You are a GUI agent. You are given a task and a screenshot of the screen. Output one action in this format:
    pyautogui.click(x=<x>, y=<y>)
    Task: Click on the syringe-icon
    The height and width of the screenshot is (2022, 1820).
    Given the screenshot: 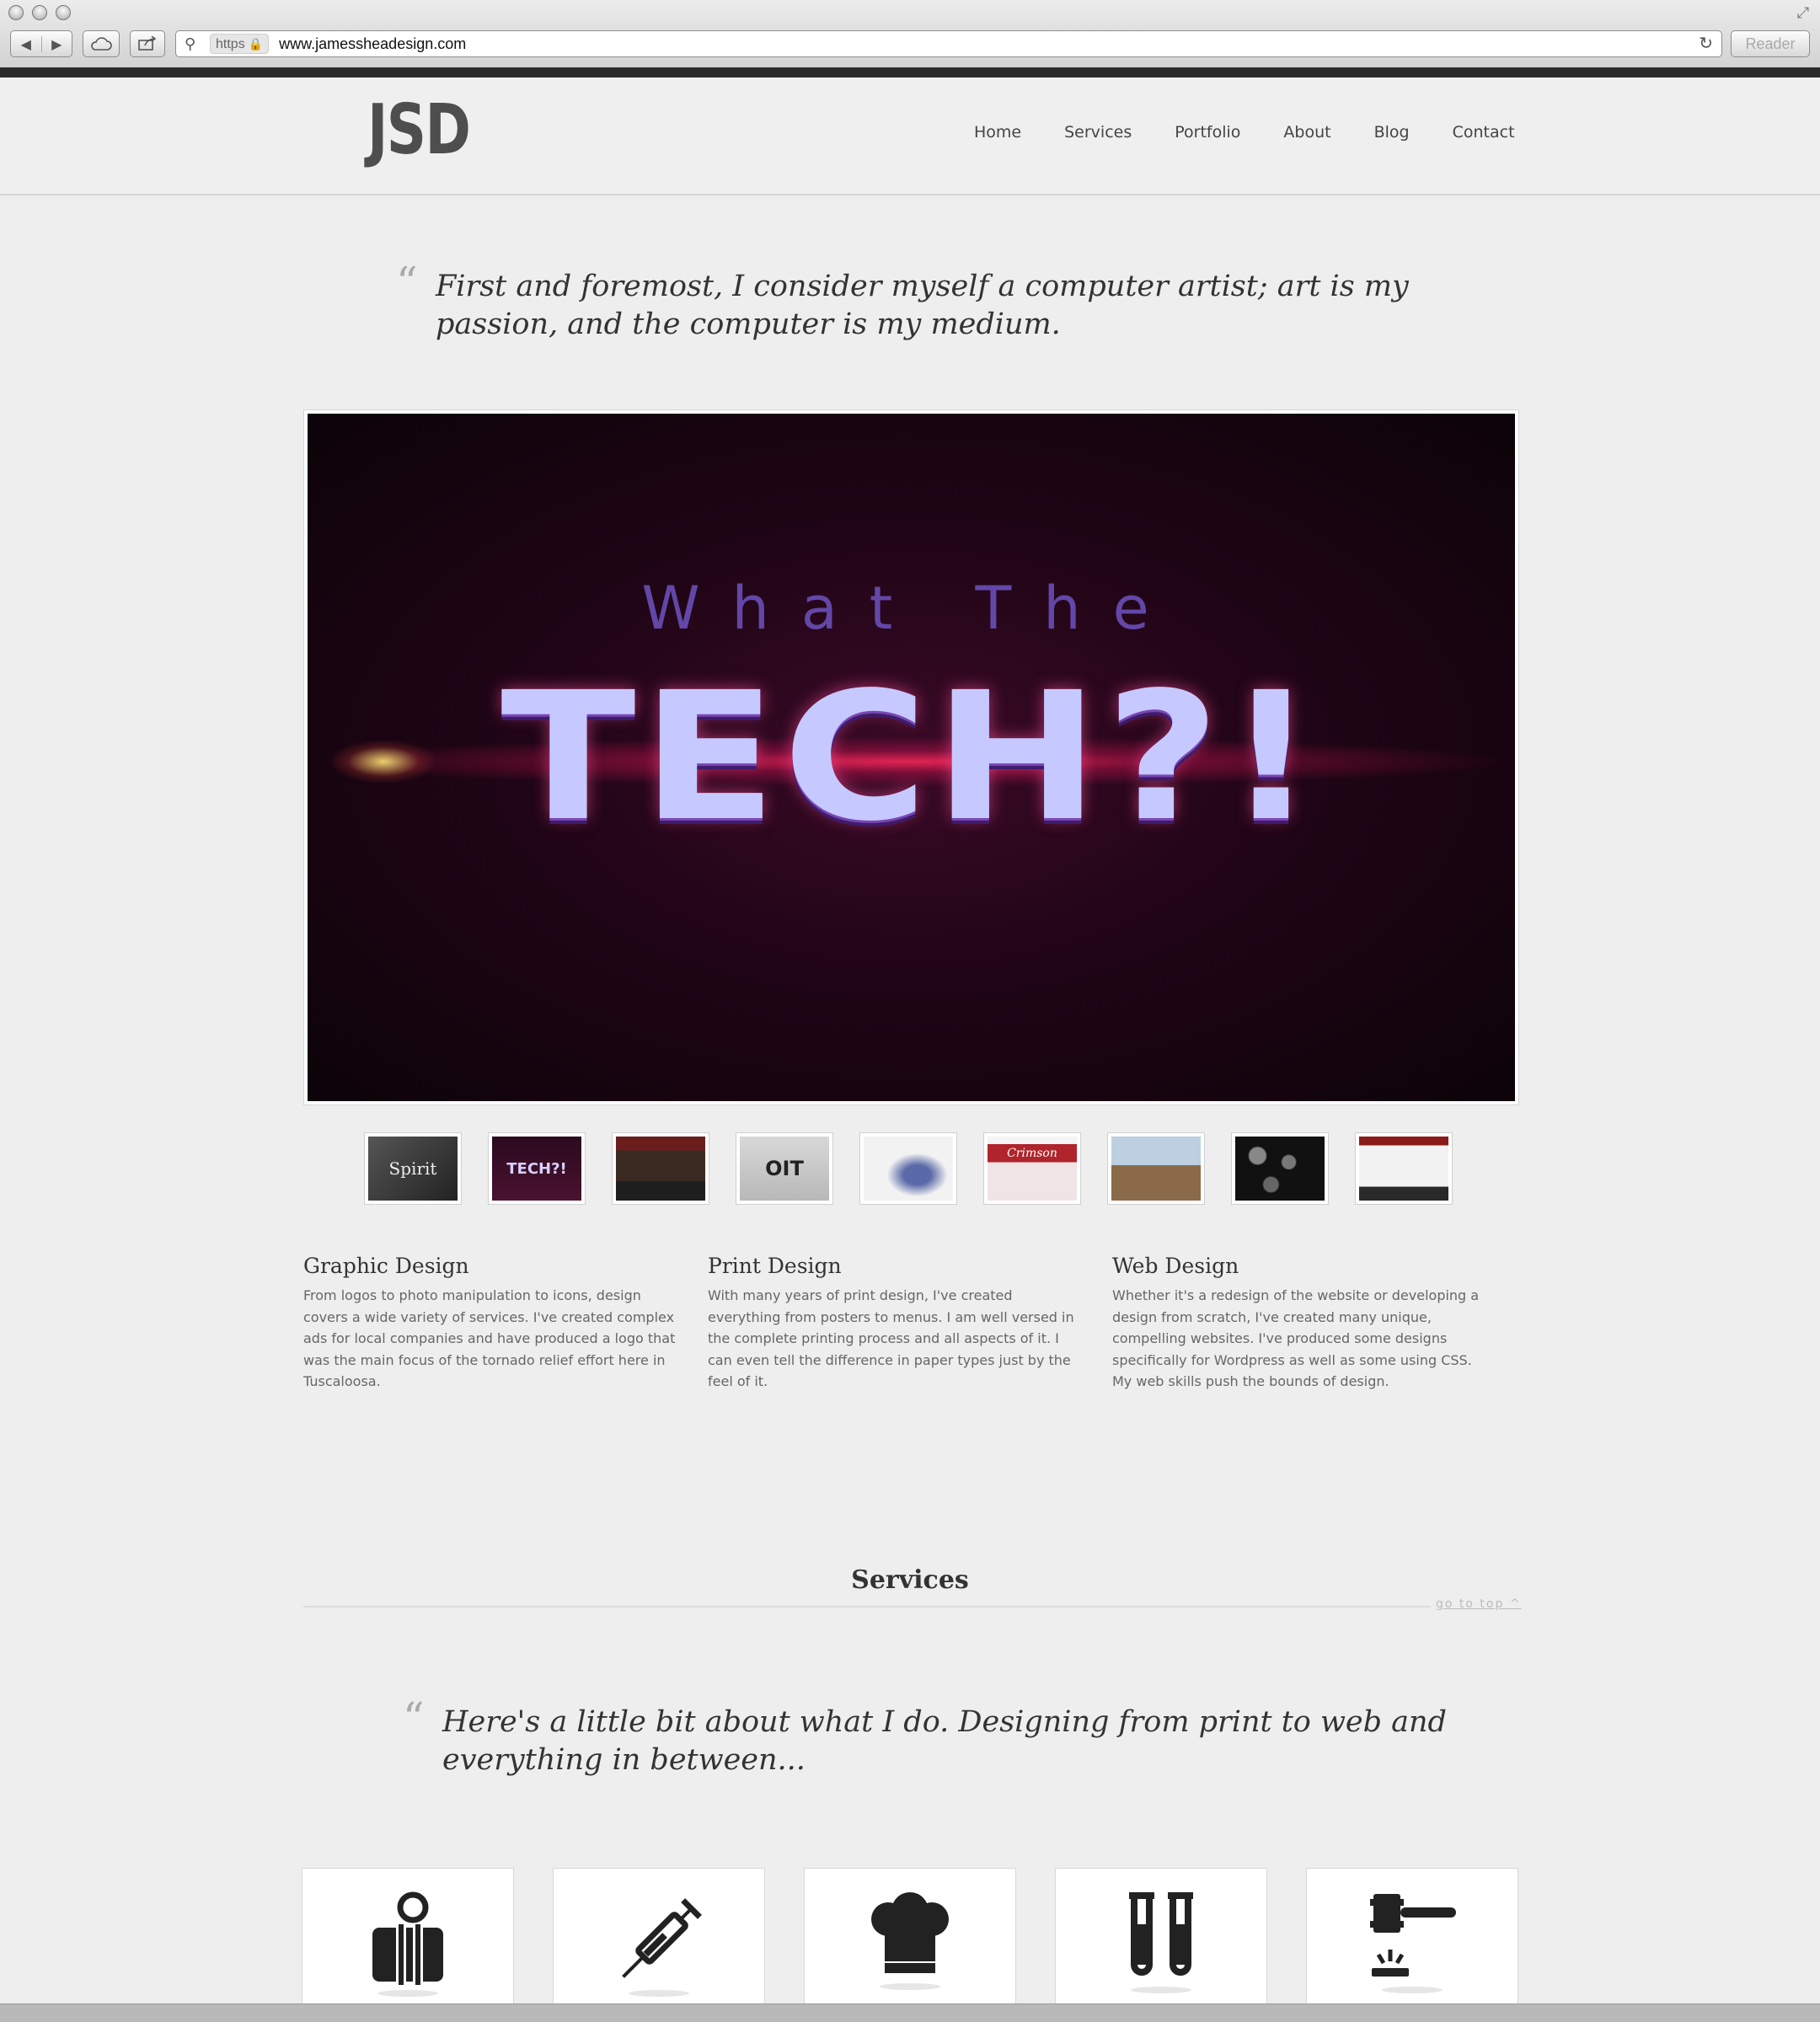 What is the action you would take?
    pyautogui.click(x=662, y=1947)
    